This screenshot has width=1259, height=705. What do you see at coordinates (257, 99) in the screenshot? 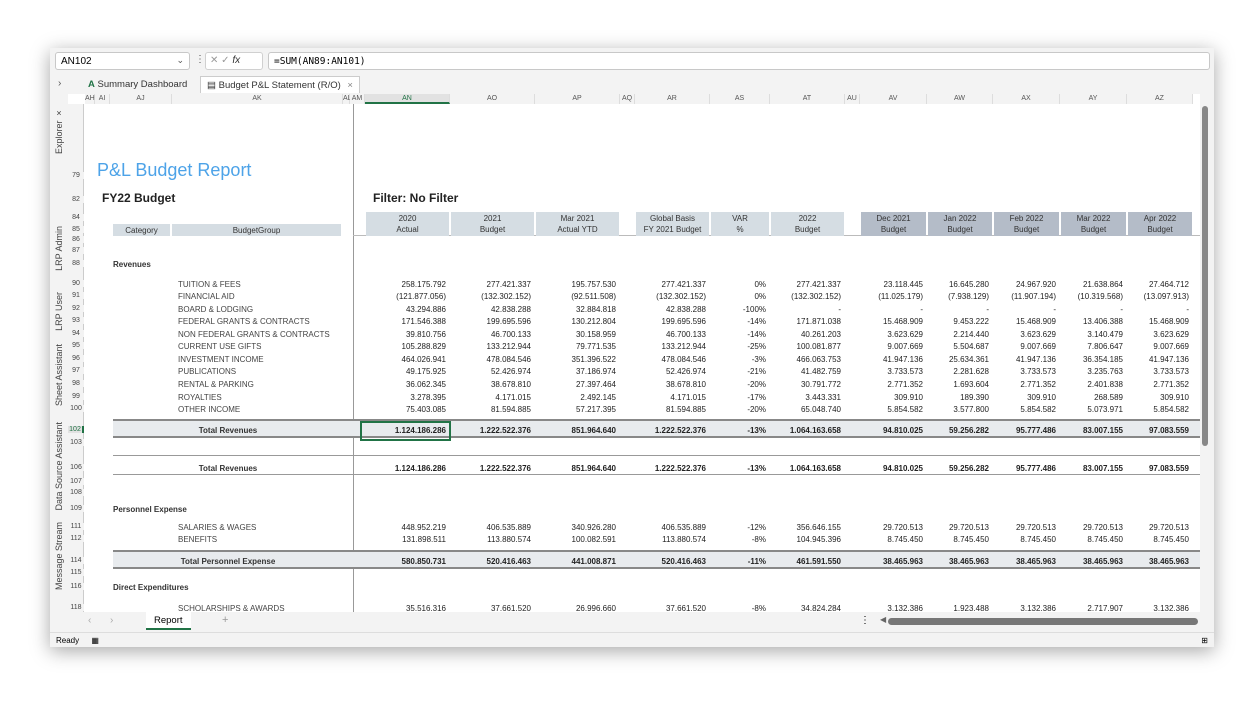
I see `column-header-ak: AK` at bounding box center [257, 99].